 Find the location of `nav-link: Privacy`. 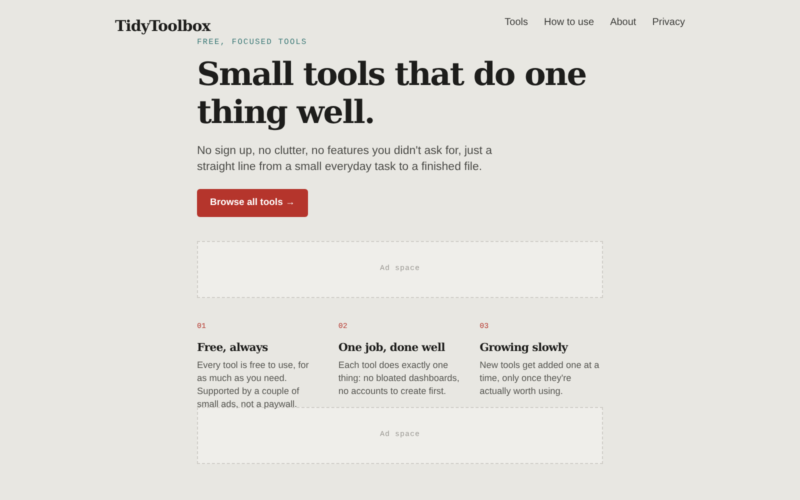

nav-link: Privacy is located at coordinates (668, 22).